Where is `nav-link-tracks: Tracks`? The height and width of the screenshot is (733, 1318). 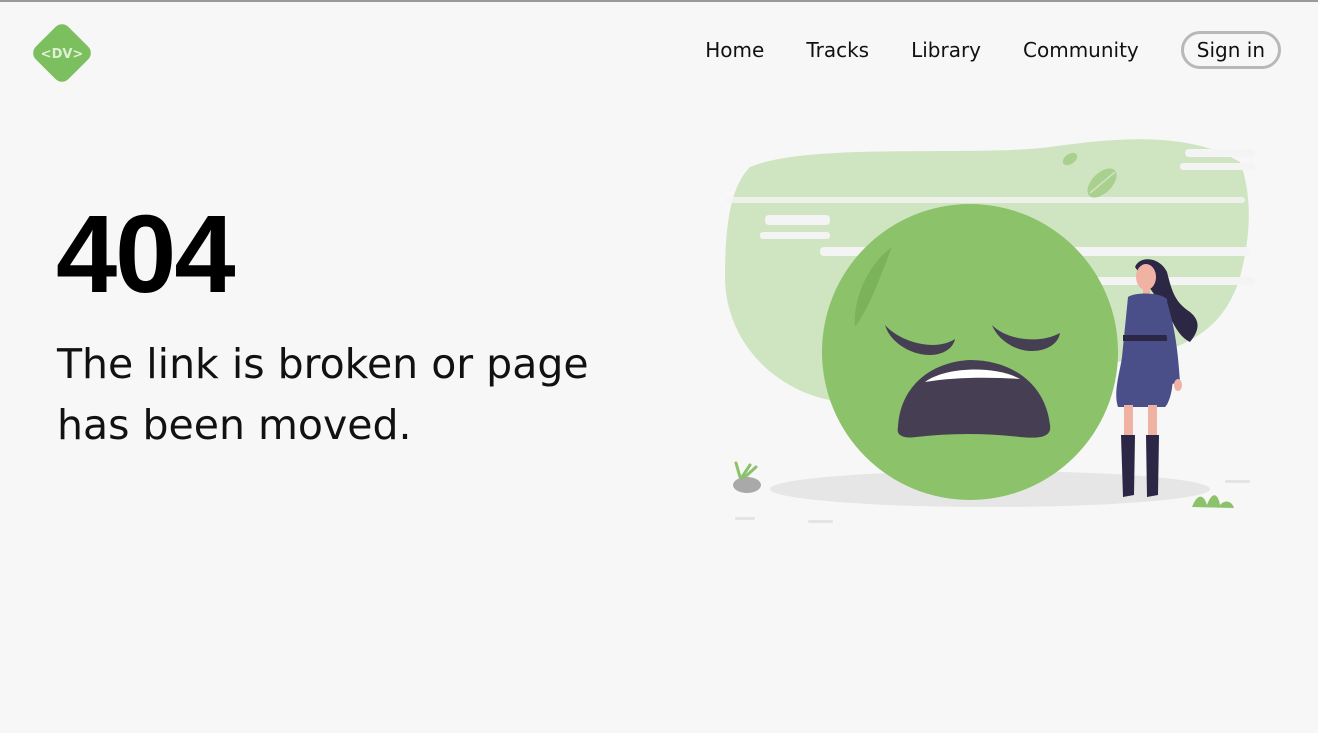
nav-link-tracks: Tracks is located at coordinates (837, 50).